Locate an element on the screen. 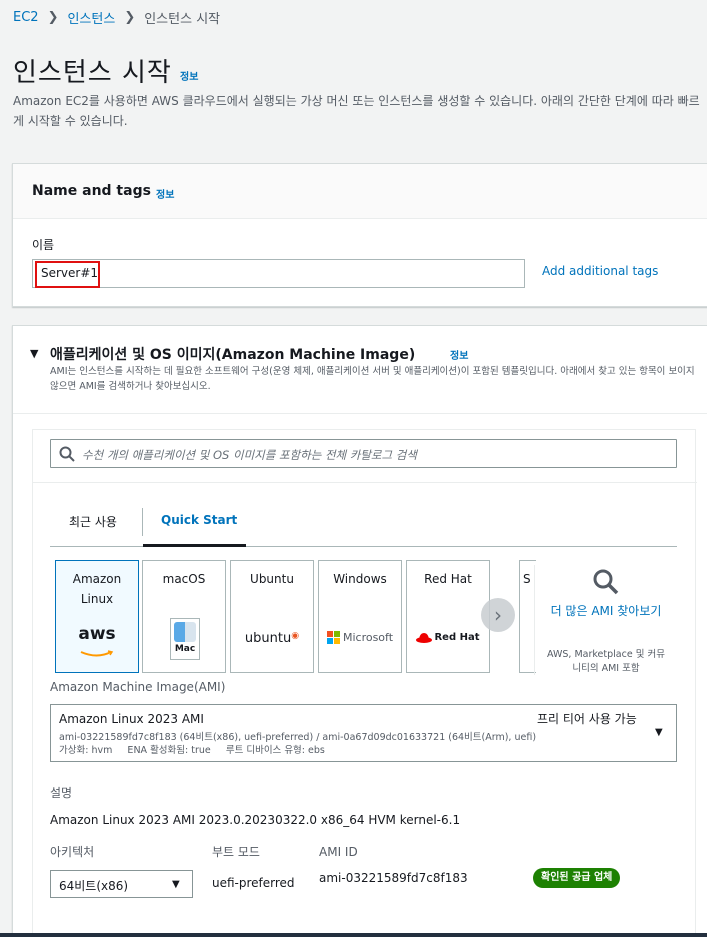  breadcrumb-current: 인스턴스 시작 is located at coordinates (182, 19).